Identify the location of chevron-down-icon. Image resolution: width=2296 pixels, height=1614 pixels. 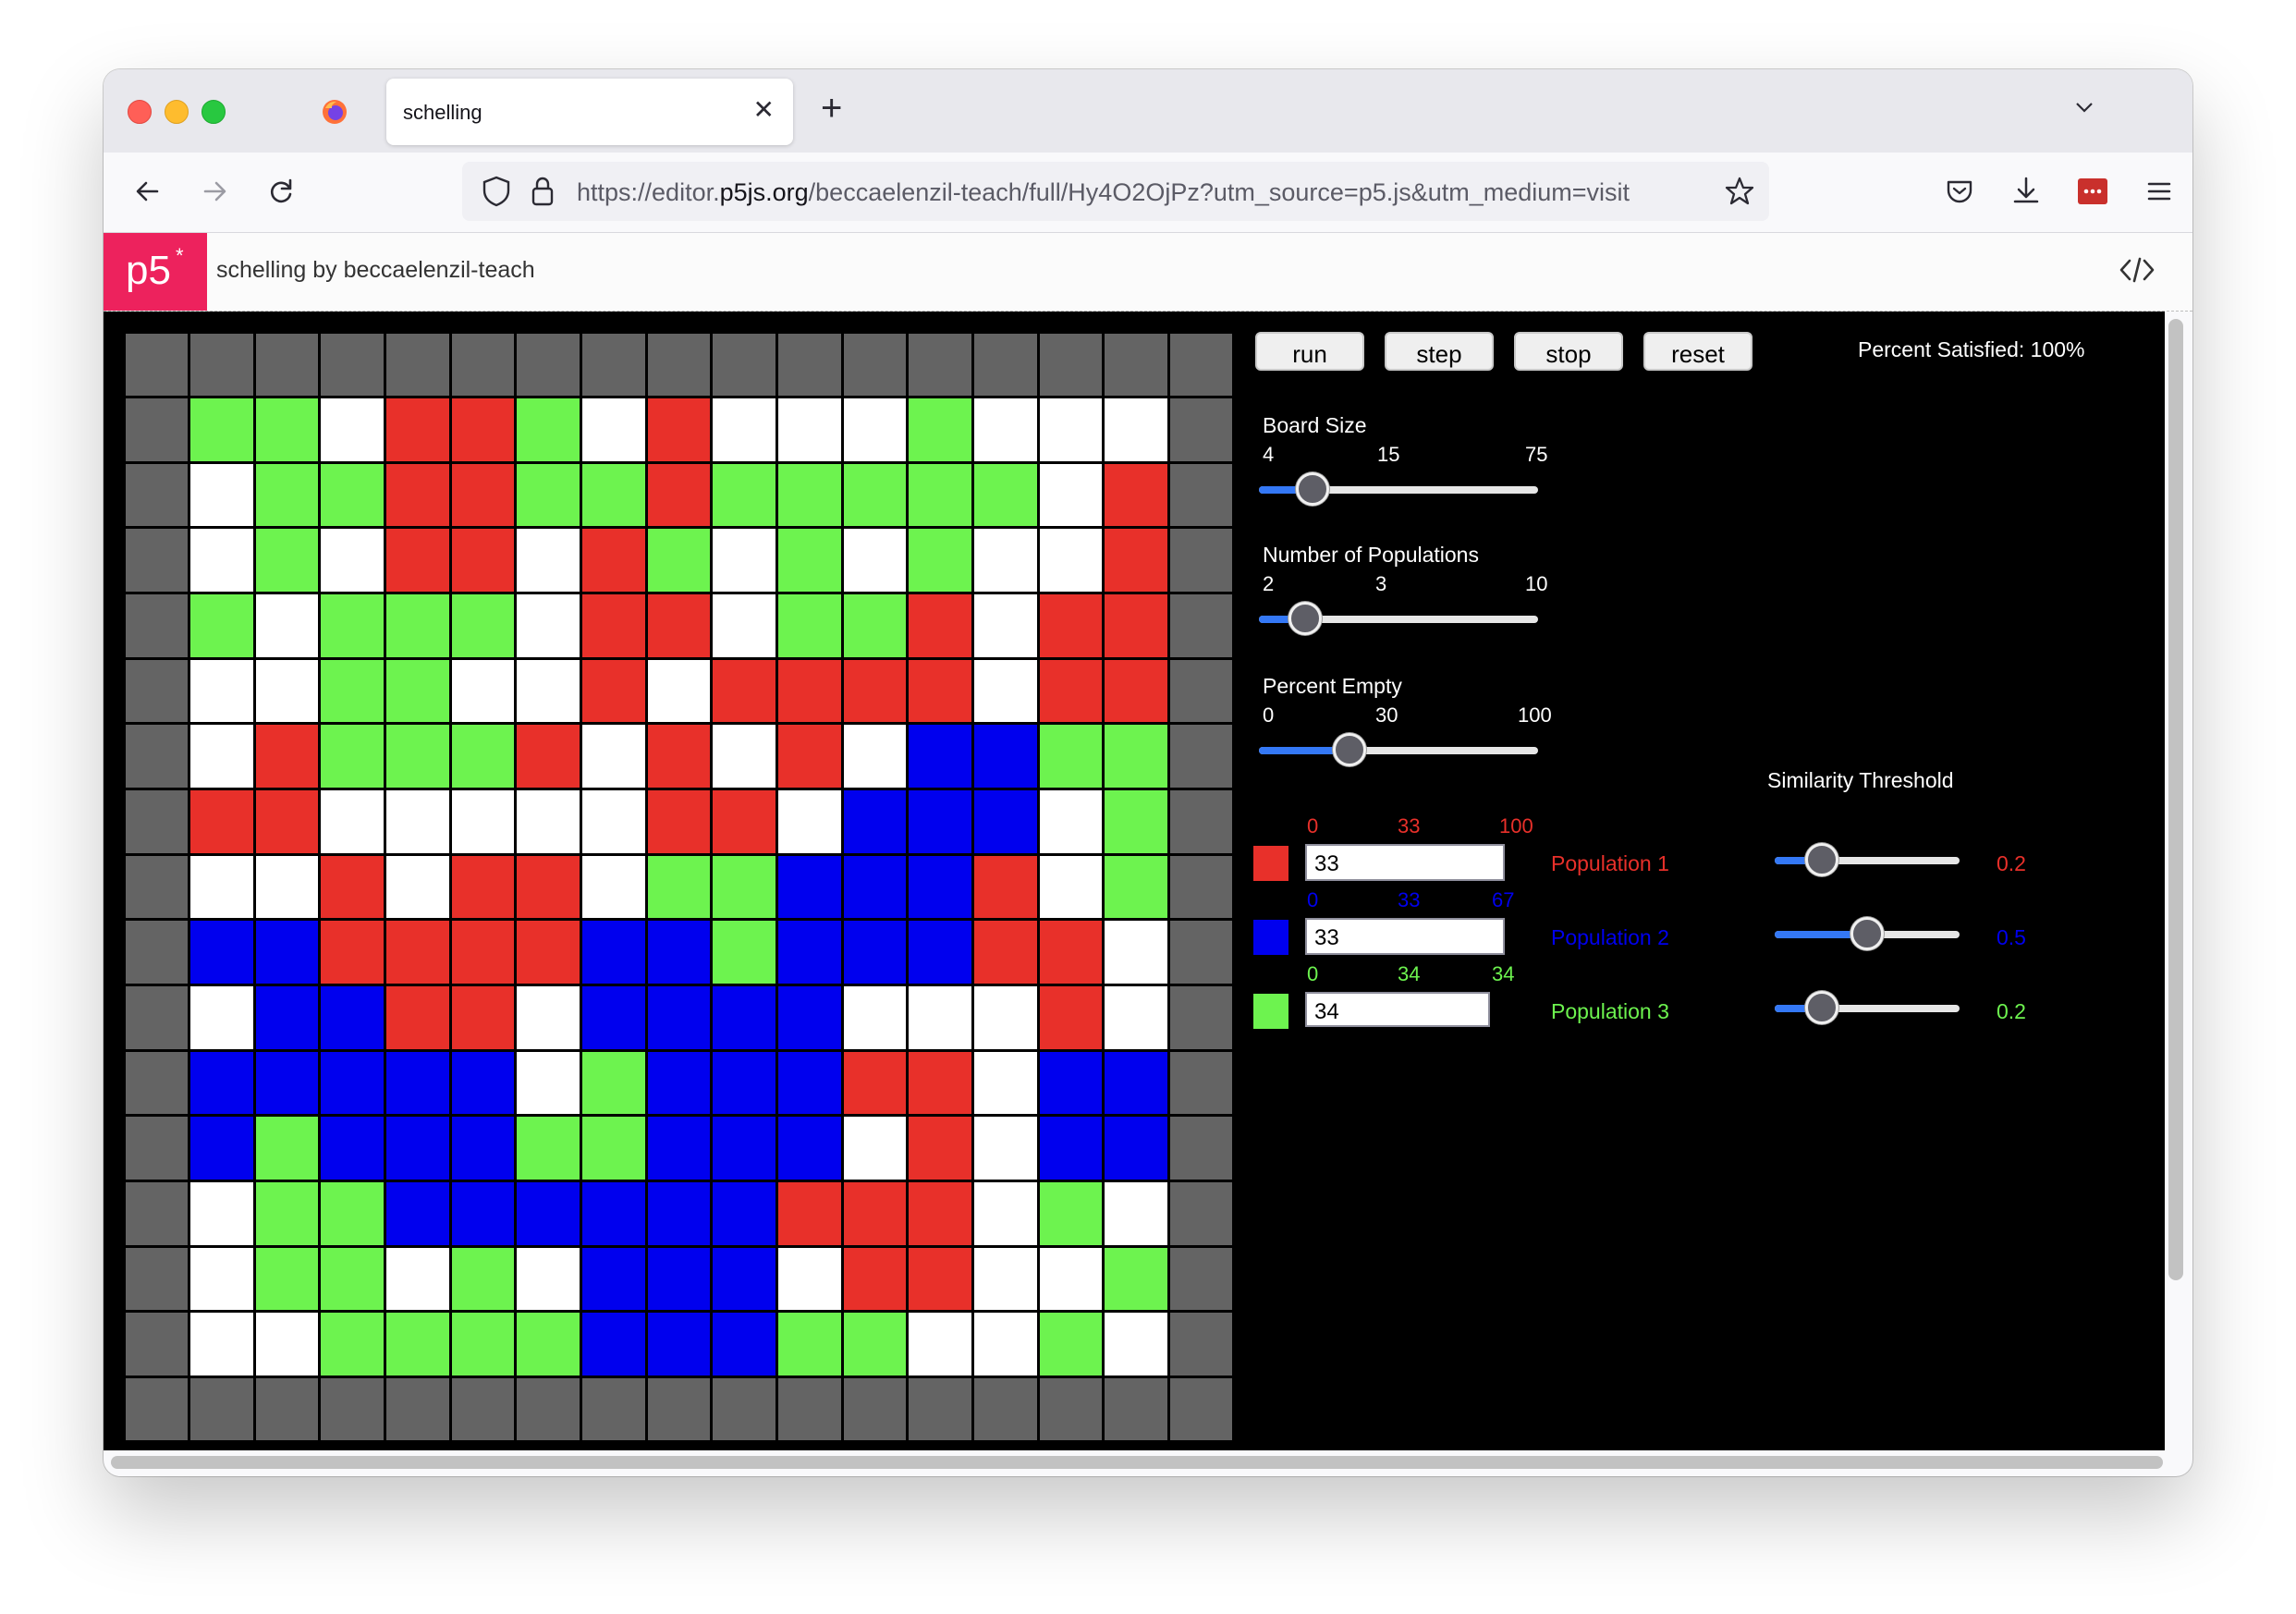
(2084, 107).